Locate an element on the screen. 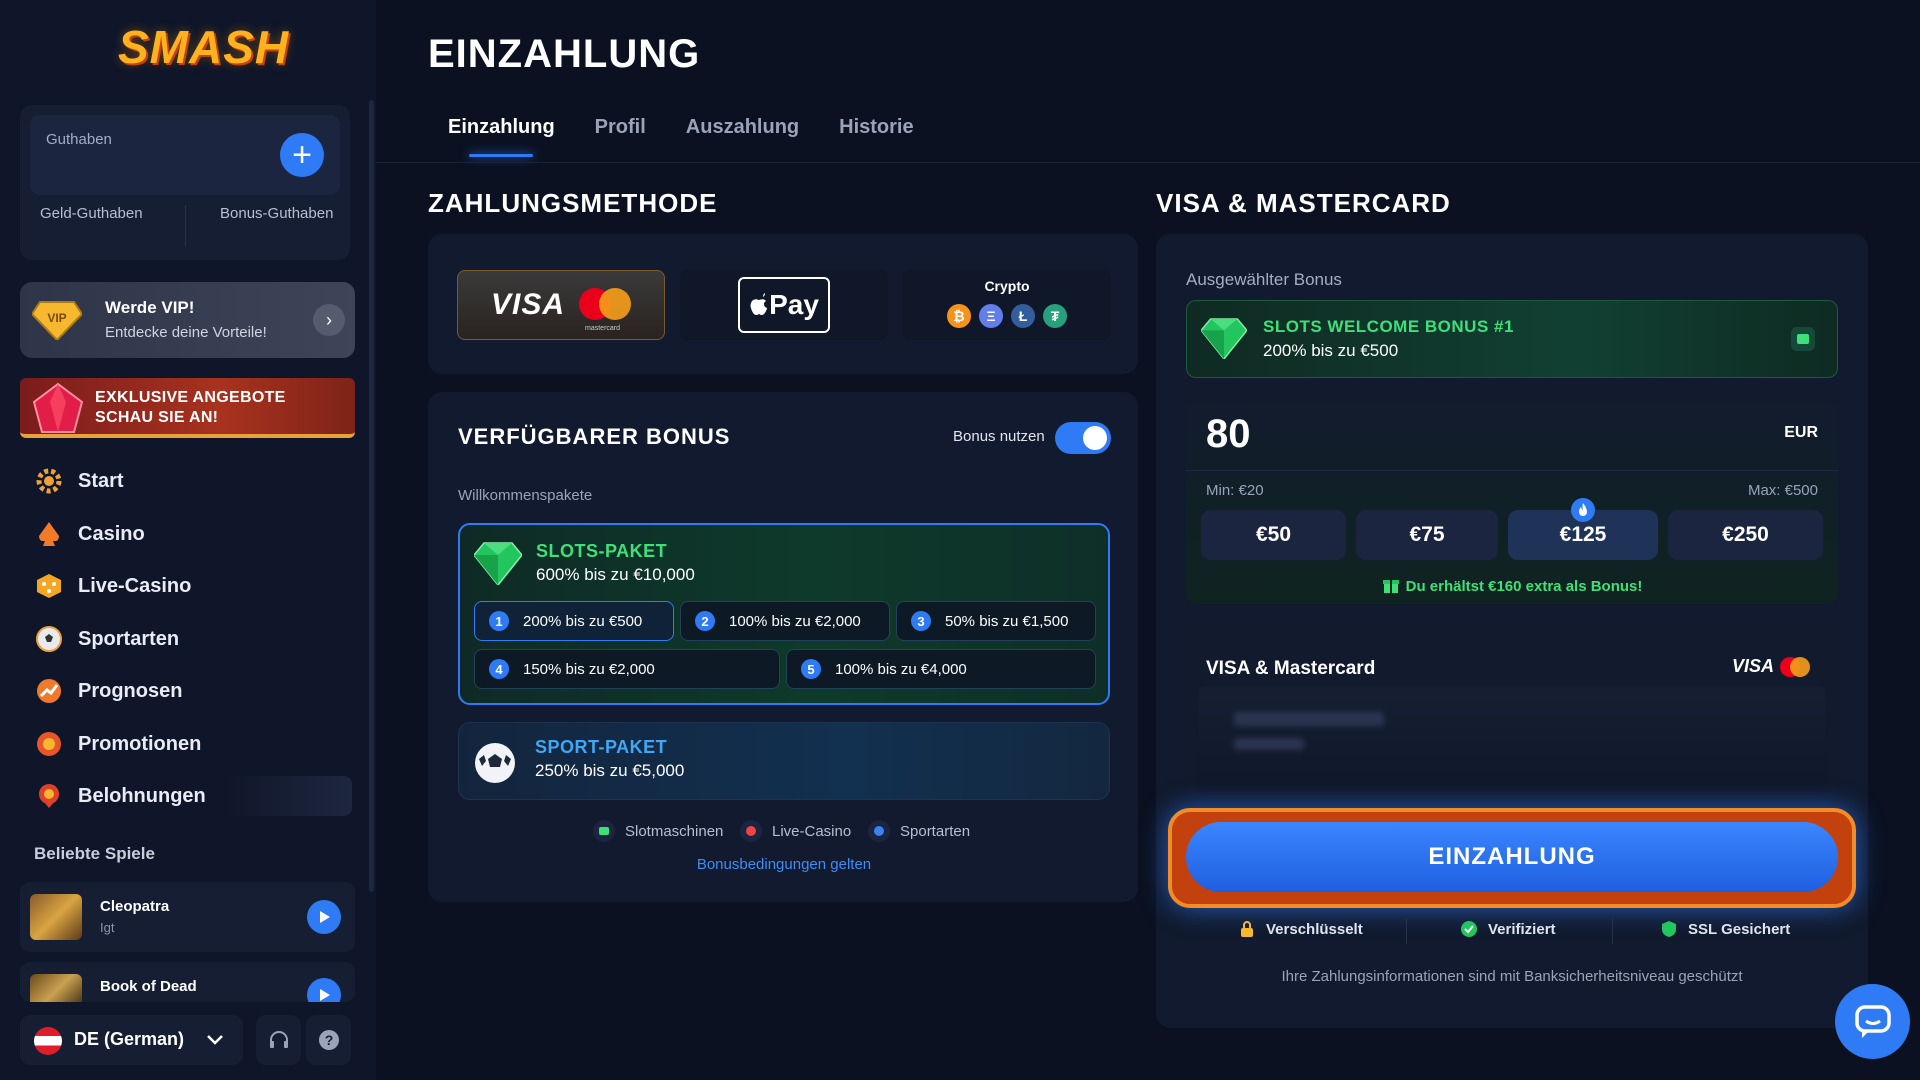  balance-display: Guthaben + is located at coordinates (185, 155).